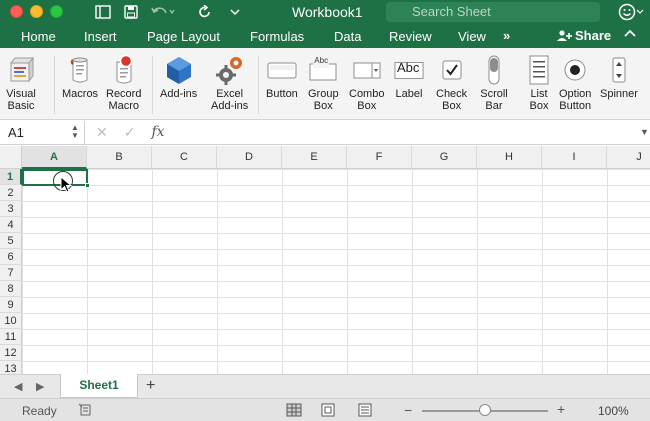 Image resolution: width=650 pixels, height=421 pixels. I want to click on fill-handle, so click(87, 185).